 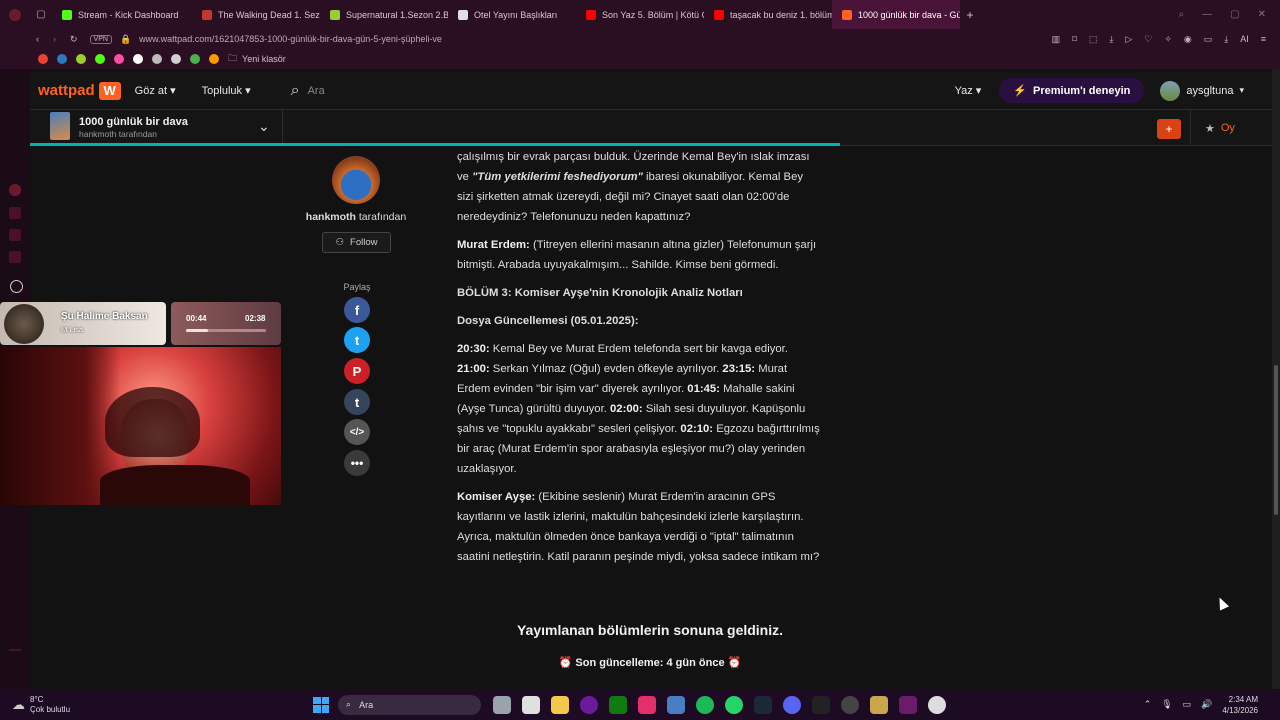 I want to click on more-icon: •••, so click(x=357, y=463).